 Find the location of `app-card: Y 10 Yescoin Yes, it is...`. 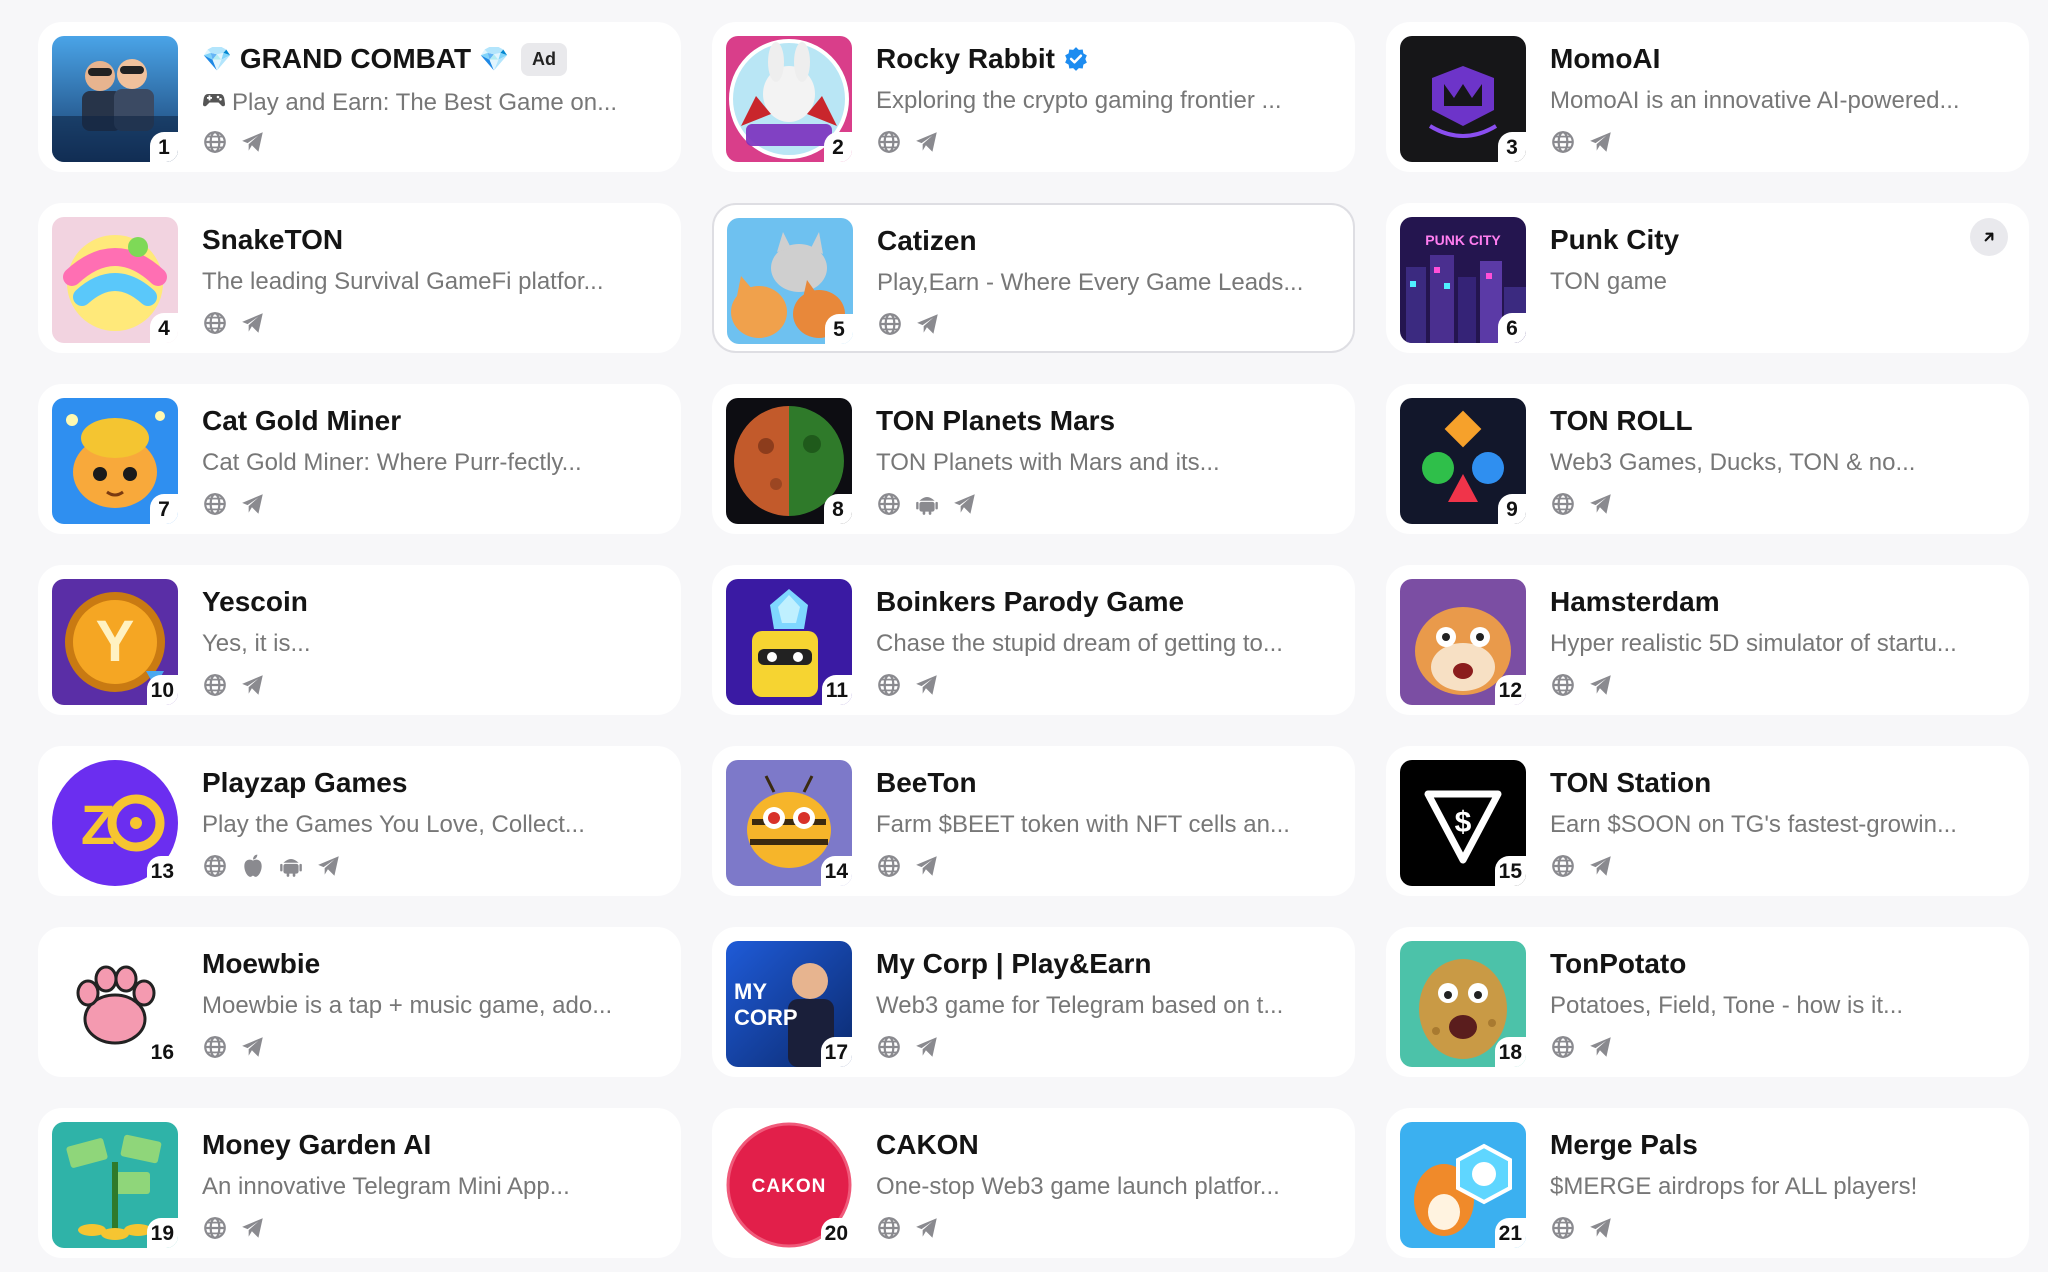

app-card: Y 10 Yescoin Yes, it is... is located at coordinates (359, 640).